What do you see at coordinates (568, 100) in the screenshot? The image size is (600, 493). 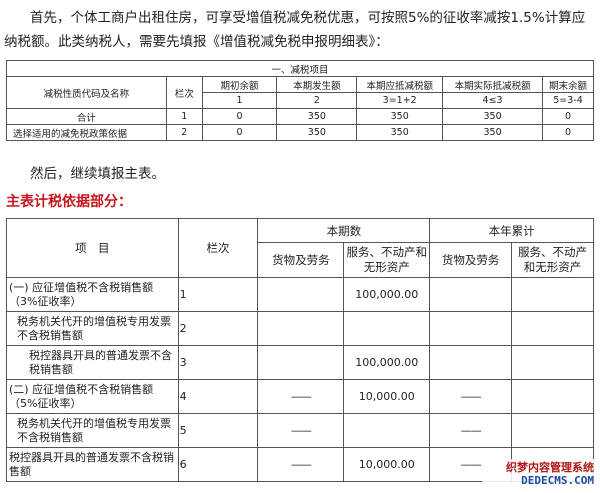 I see `table1-col-formula: 5=3-4` at bounding box center [568, 100].